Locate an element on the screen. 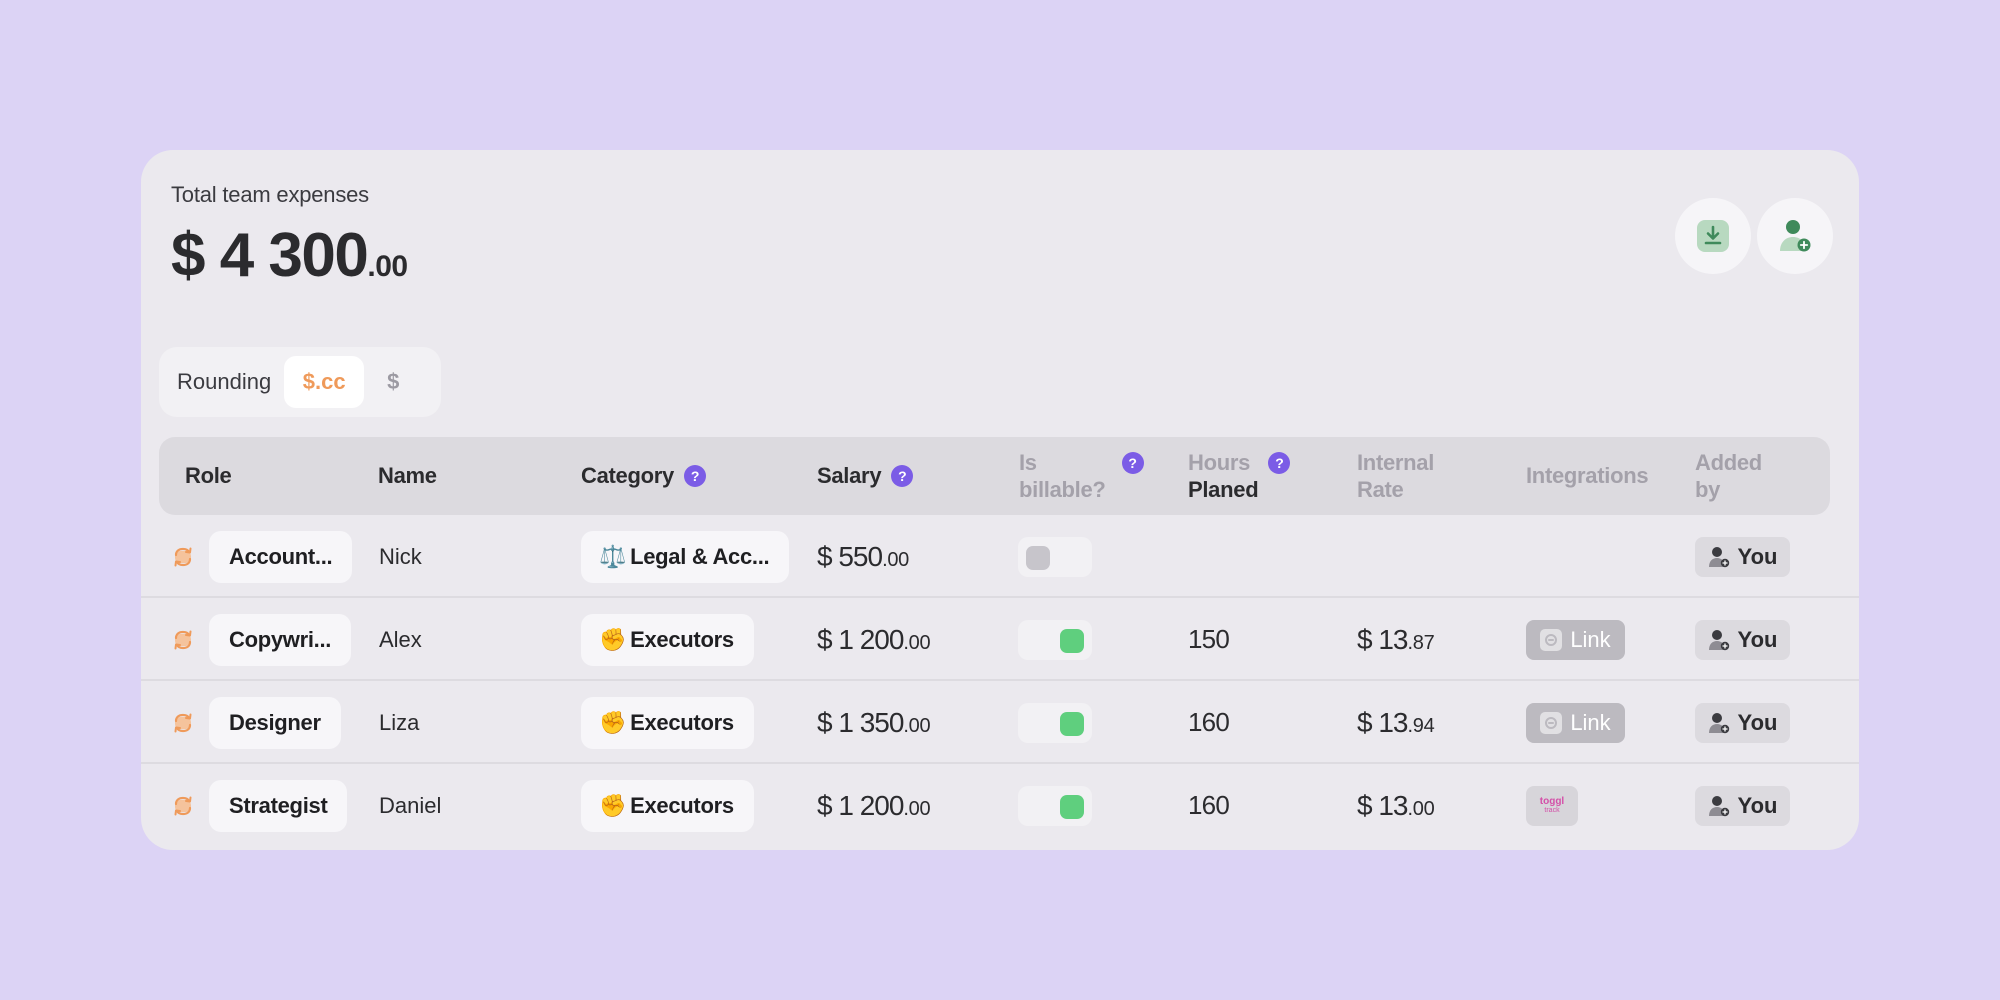  toggl-logo-text: toggl is located at coordinates (1552, 801).